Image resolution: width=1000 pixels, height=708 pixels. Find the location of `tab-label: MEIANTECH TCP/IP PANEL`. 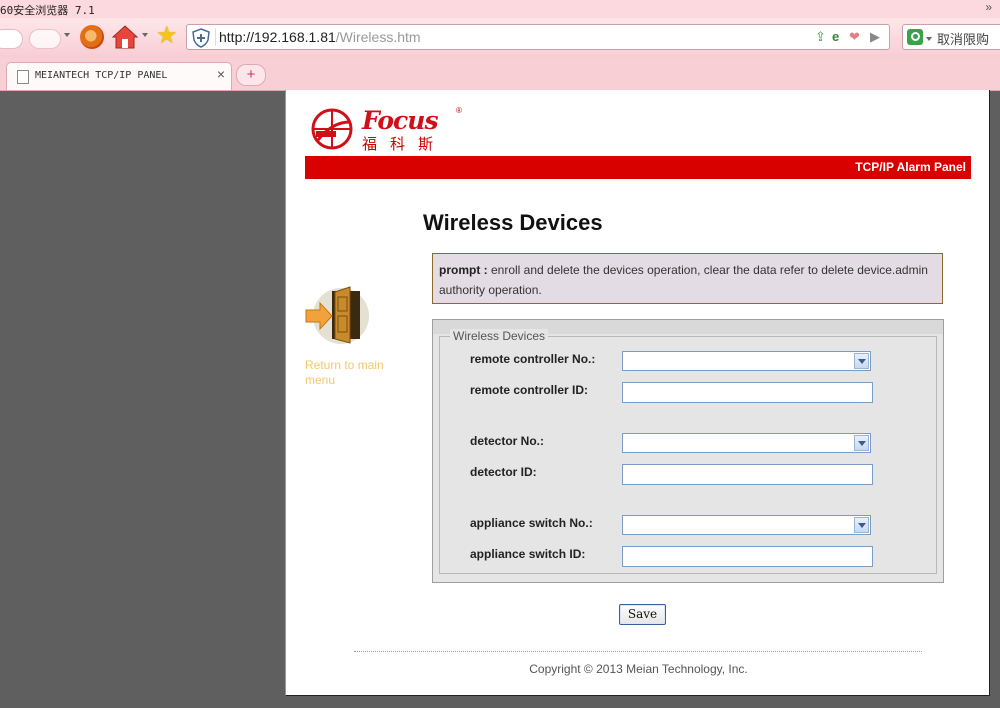

tab-label: MEIANTECH TCP/IP PANEL is located at coordinates (101, 75).